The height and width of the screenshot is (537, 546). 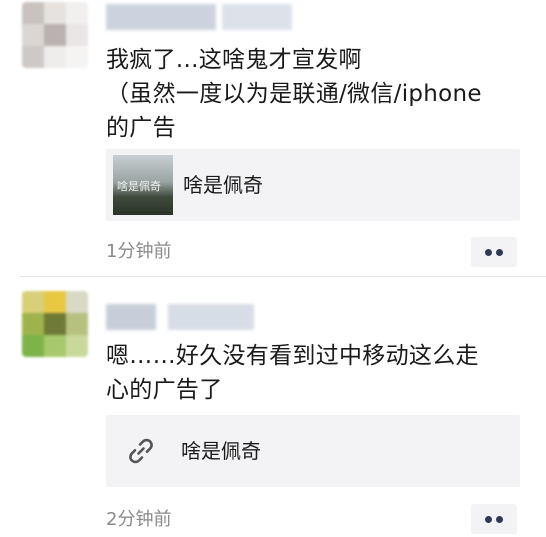 I want to click on post-text: 嗯……好久没有看到过中移动这么走 心的广告了, so click(x=316, y=373).